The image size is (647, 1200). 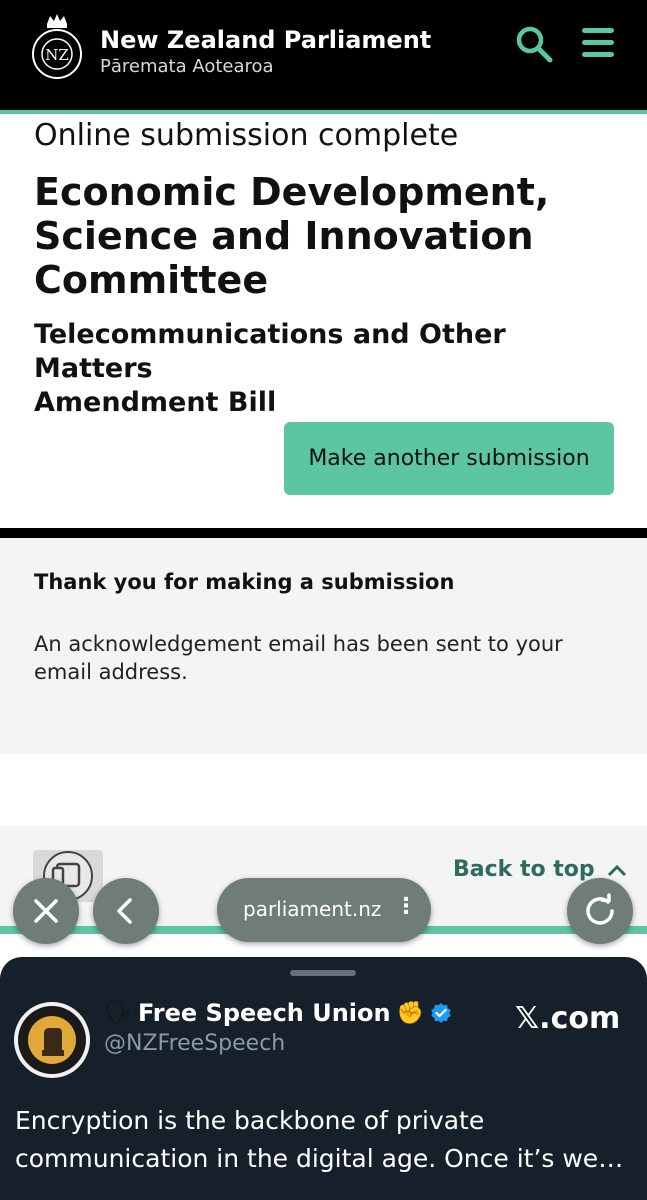 What do you see at coordinates (524, 869) in the screenshot?
I see `back-to-top-label: Back to top` at bounding box center [524, 869].